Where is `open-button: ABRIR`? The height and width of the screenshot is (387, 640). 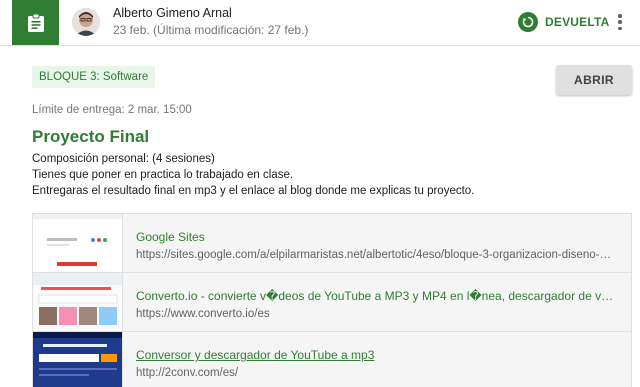
open-button: ABRIR is located at coordinates (594, 80).